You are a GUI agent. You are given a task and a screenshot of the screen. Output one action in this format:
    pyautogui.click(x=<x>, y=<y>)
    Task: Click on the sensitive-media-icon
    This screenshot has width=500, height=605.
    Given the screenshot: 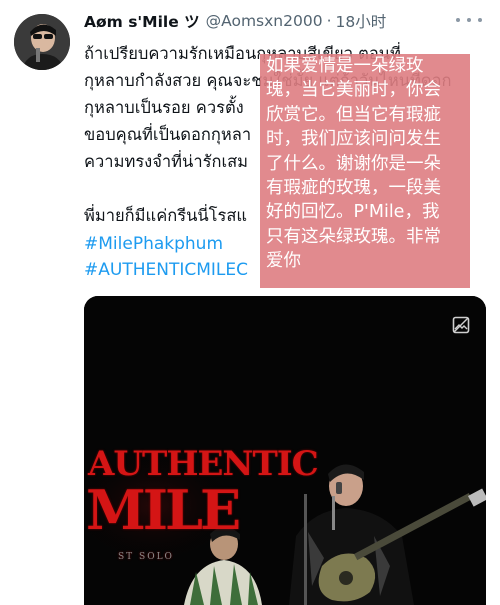 What is the action you would take?
    pyautogui.click(x=461, y=325)
    